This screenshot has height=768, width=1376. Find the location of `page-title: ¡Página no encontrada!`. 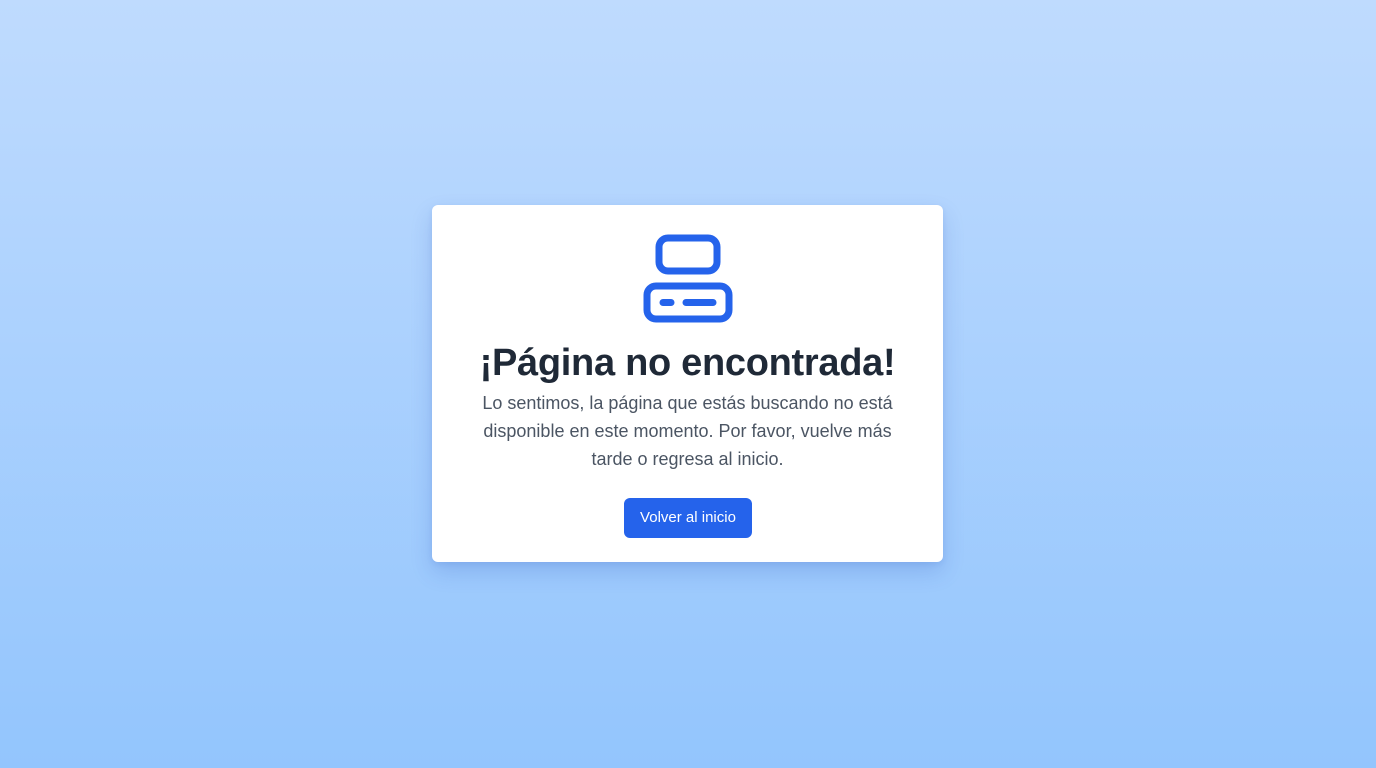

page-title: ¡Página no encontrada! is located at coordinates (687, 363).